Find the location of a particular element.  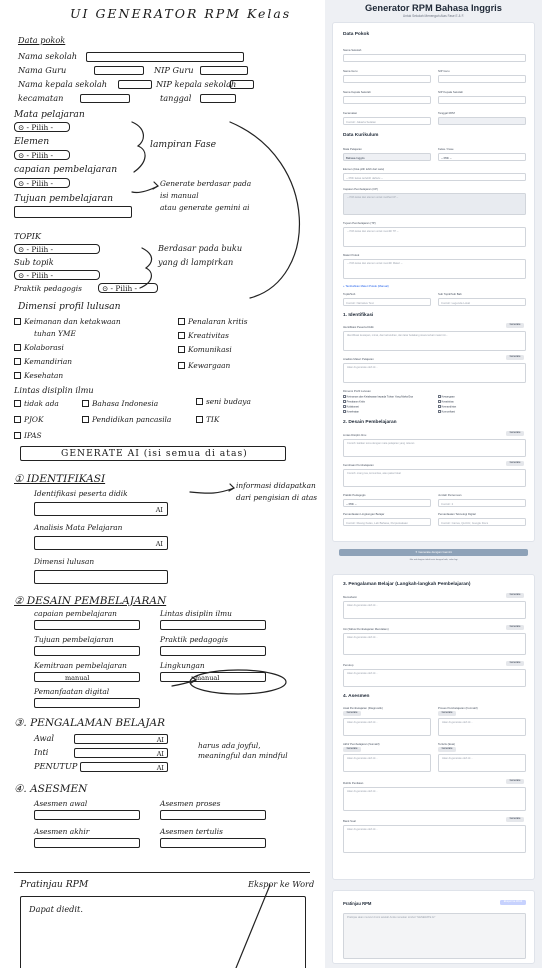

dimensi-checkbox: Komunikasi is located at coordinates (446, 411).